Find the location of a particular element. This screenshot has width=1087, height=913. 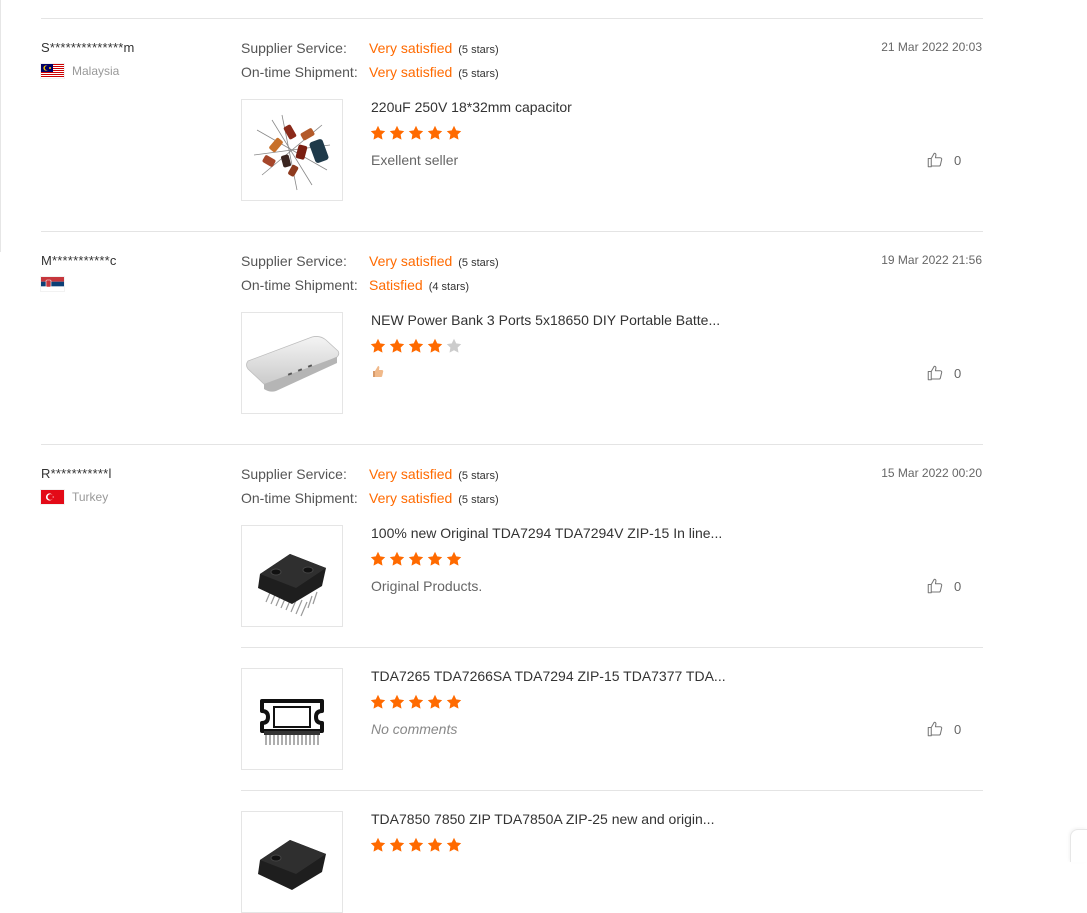

review-comment: Original Products. is located at coordinates (427, 586).